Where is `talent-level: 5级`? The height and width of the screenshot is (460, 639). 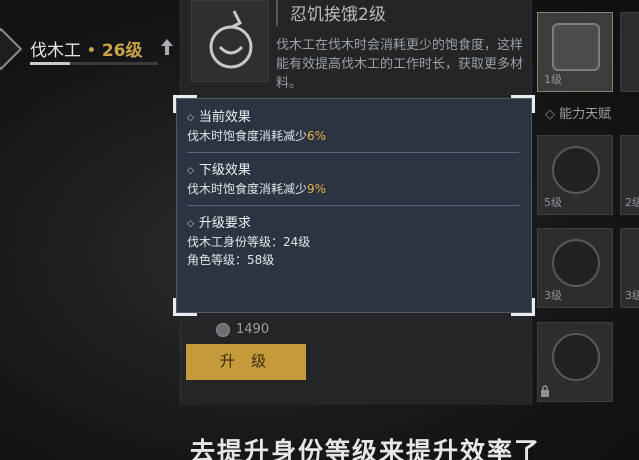 talent-level: 5级 is located at coordinates (553, 202).